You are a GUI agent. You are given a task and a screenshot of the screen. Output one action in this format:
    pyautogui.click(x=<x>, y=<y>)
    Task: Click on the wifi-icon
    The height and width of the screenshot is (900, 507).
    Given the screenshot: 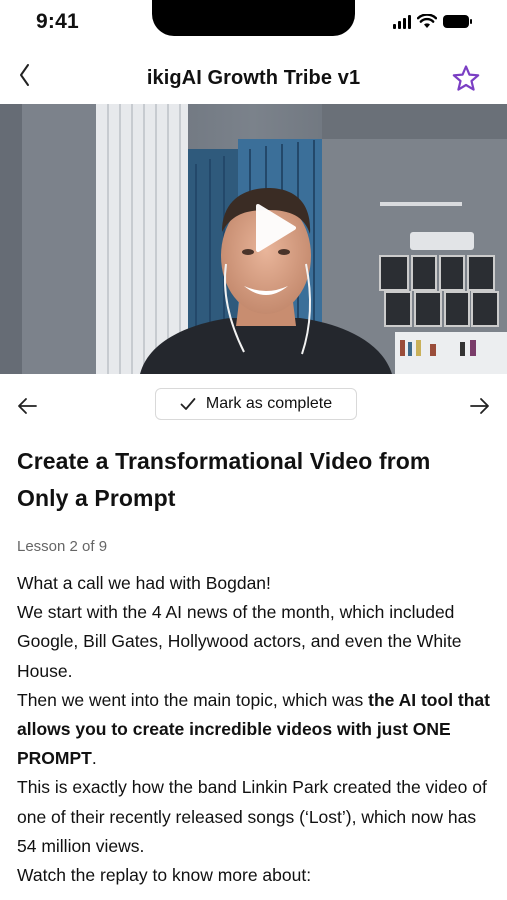 What is the action you would take?
    pyautogui.click(x=427, y=21)
    